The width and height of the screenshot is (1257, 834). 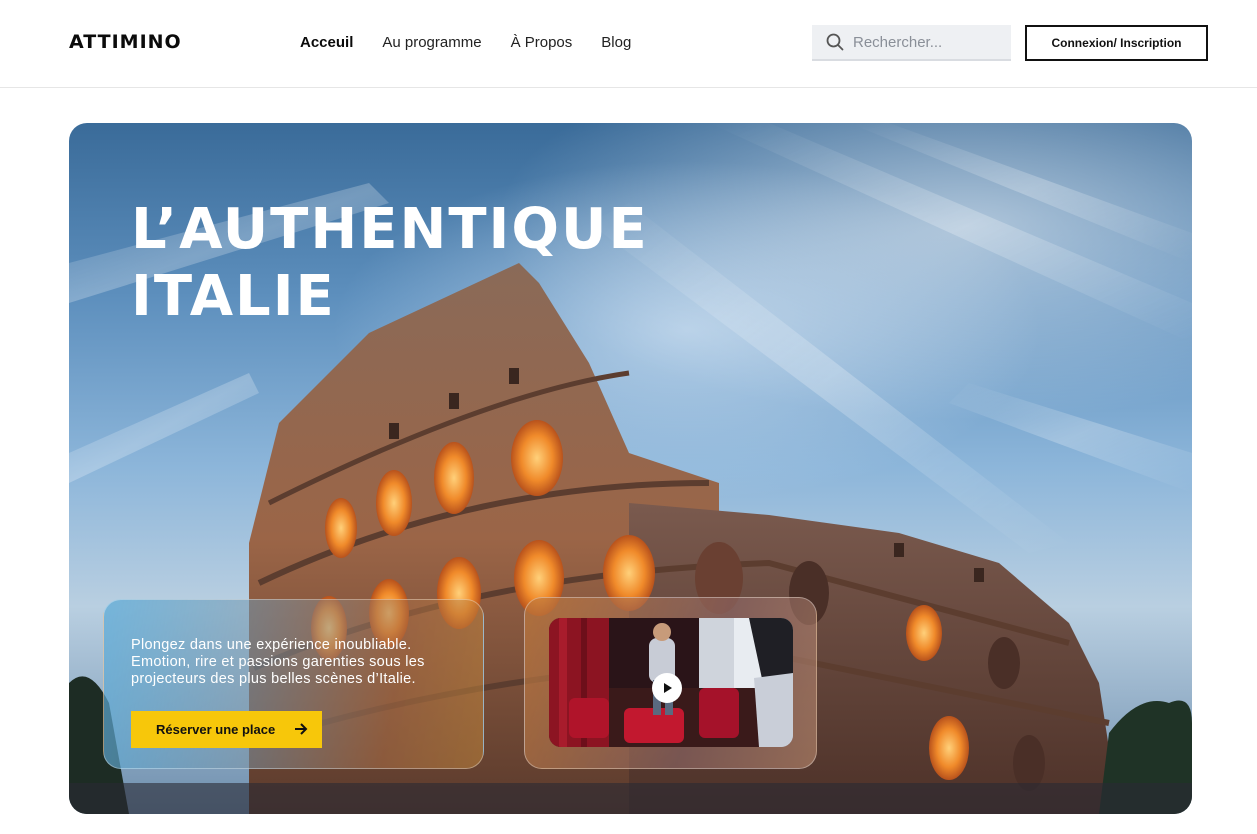 What do you see at coordinates (390, 229) in the screenshot?
I see `hero-title-line-1: L’AUTHENTIQUE` at bounding box center [390, 229].